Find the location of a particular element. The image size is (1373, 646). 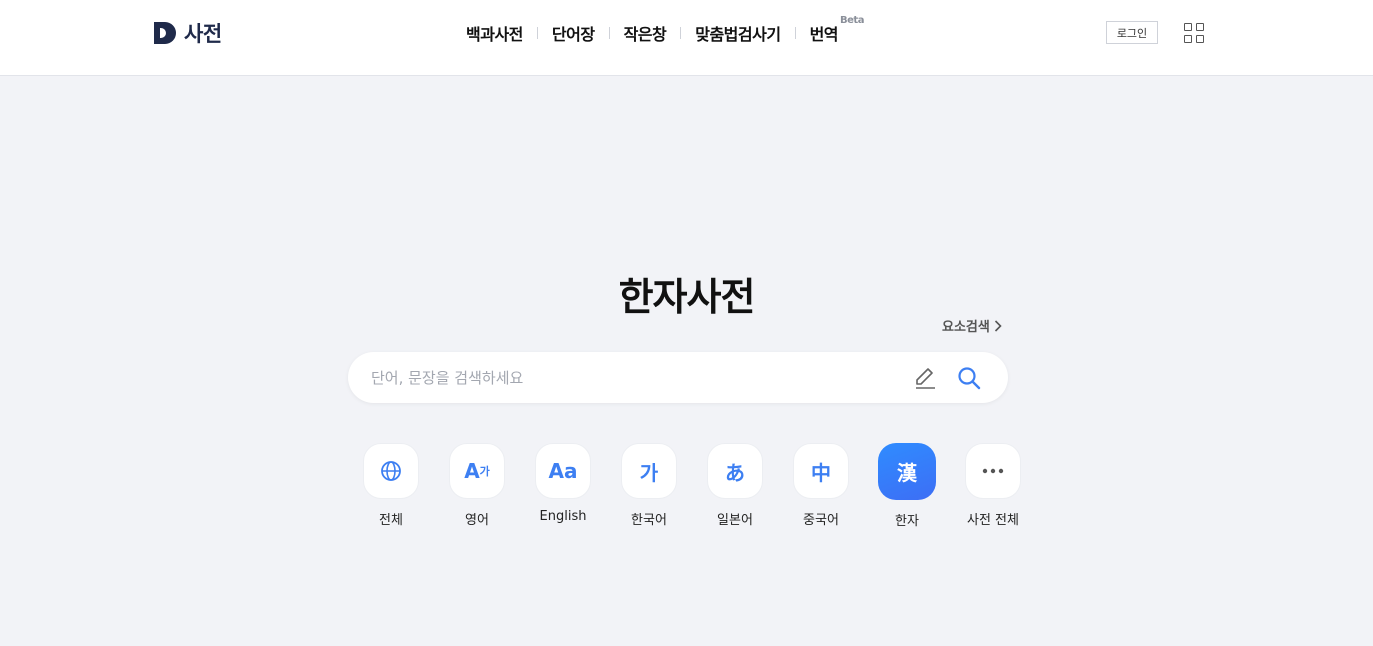

page-title: 한자사전 is located at coordinates (687, 297).